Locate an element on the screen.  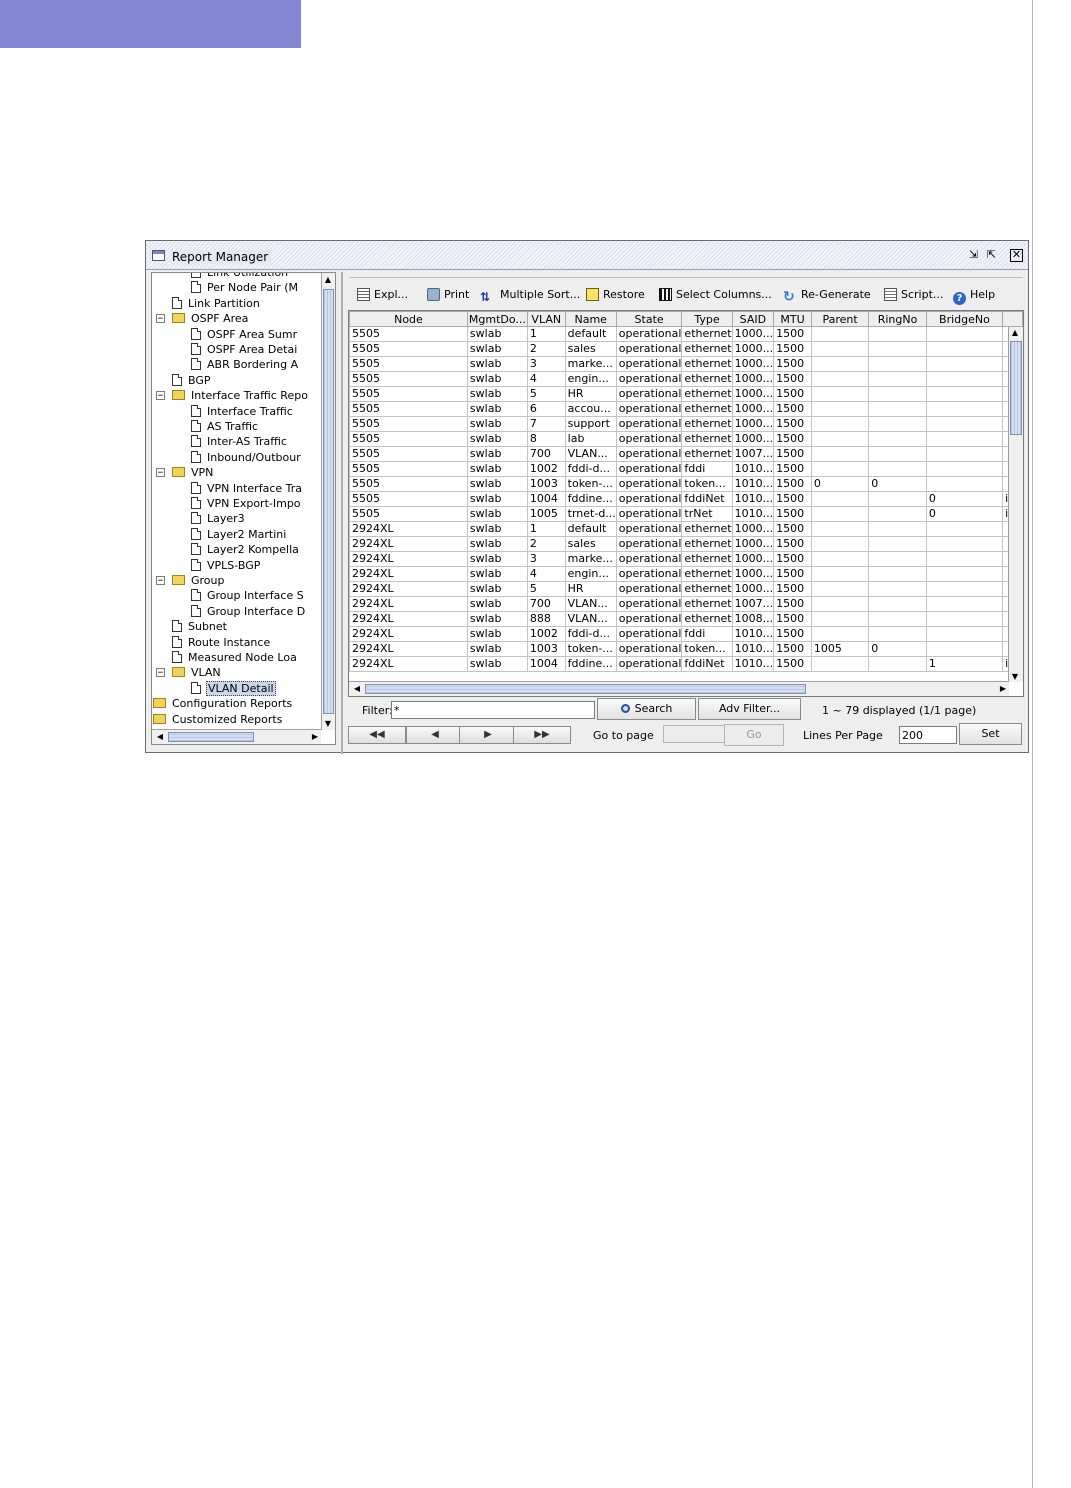
tree-item: Measured Node Loa is located at coordinates (235, 657).